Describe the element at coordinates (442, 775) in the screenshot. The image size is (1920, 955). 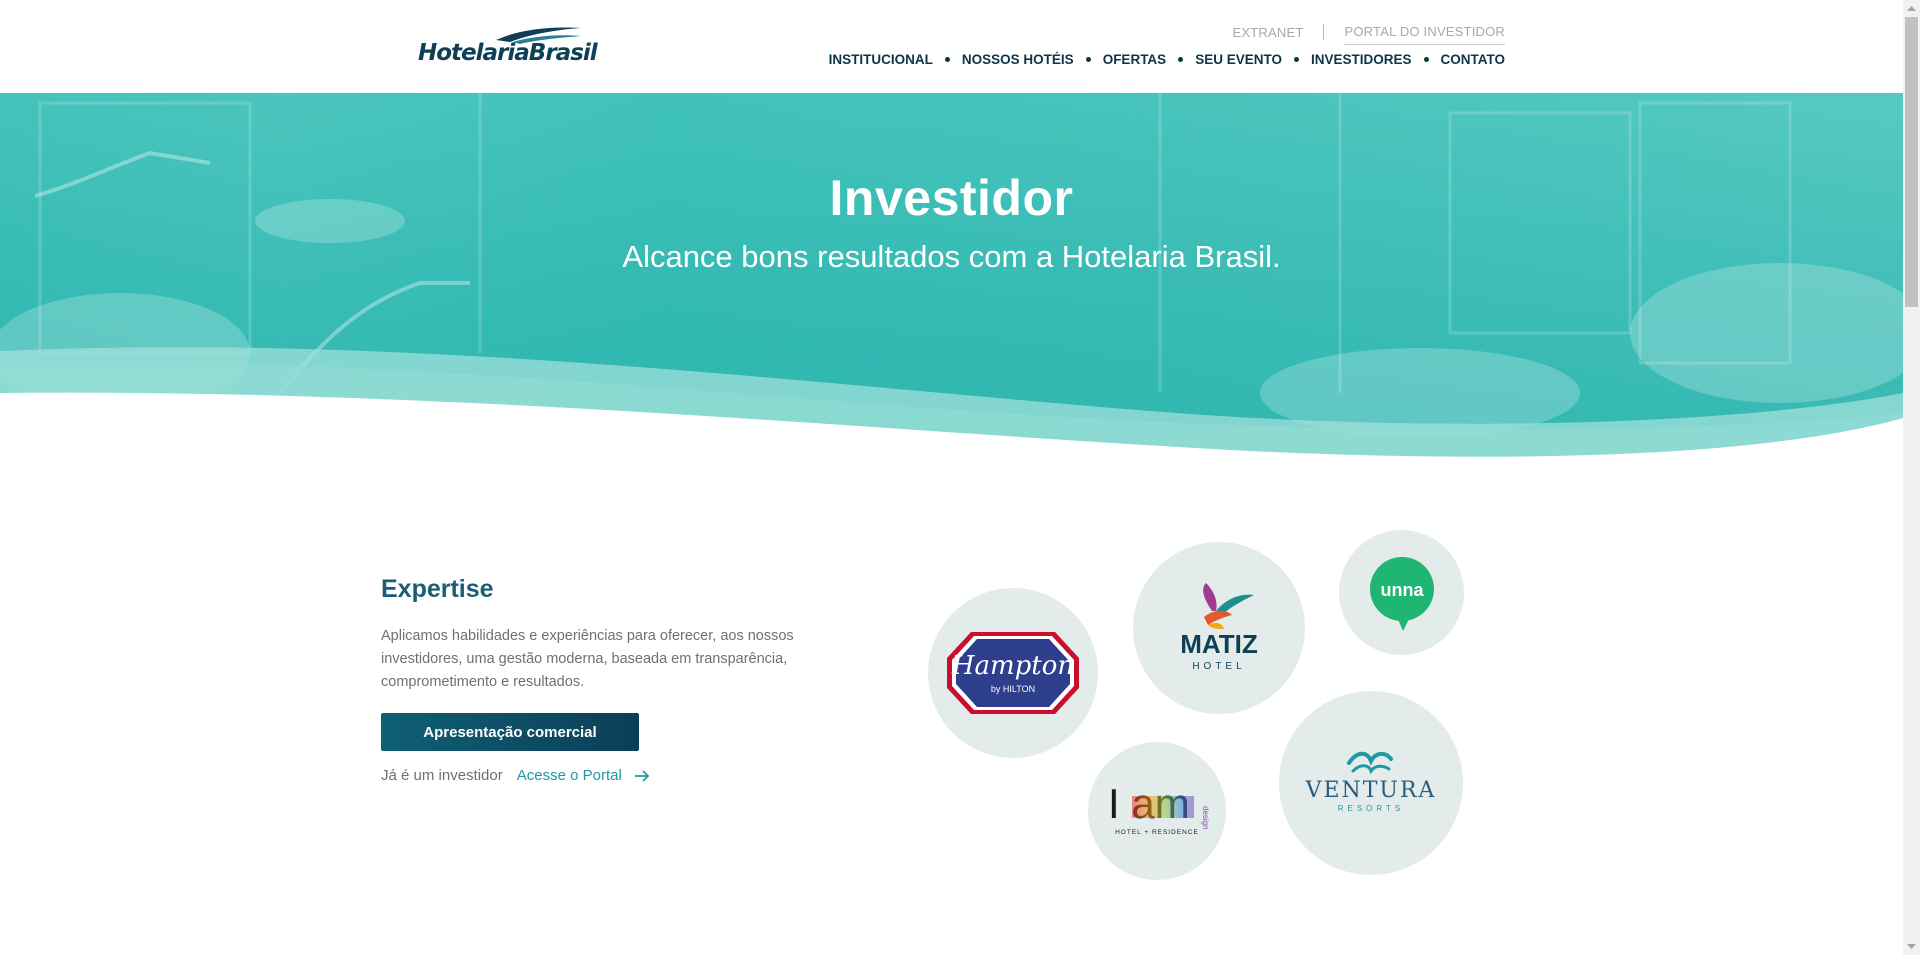
I see `investor-prompt: Já é um investidor` at that location.